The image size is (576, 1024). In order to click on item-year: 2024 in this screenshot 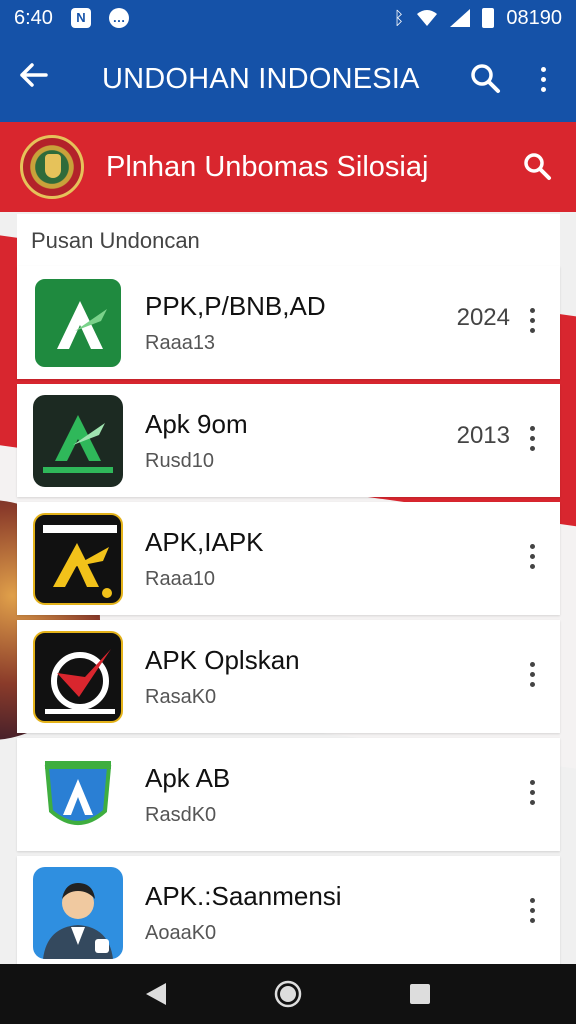, I will do `click(483, 317)`.